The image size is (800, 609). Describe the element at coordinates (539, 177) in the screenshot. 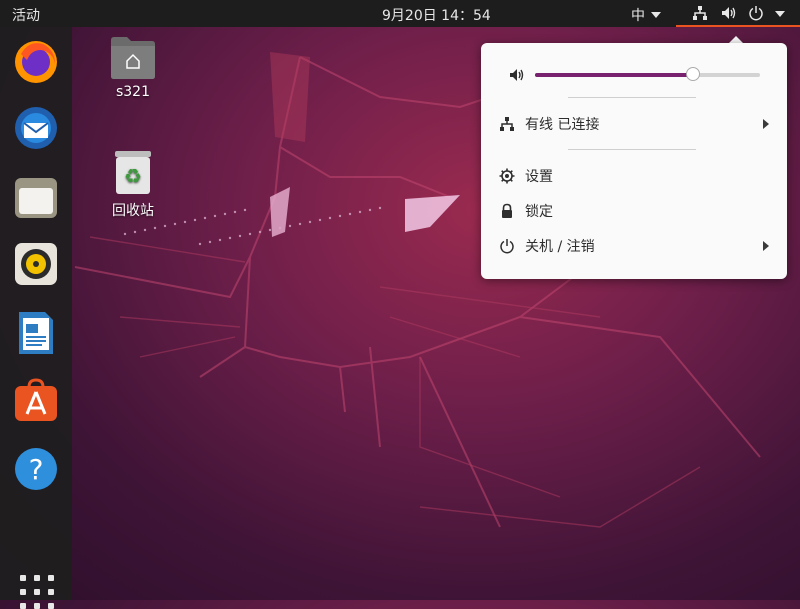

I see `menu-item-settings-label: 设置` at that location.